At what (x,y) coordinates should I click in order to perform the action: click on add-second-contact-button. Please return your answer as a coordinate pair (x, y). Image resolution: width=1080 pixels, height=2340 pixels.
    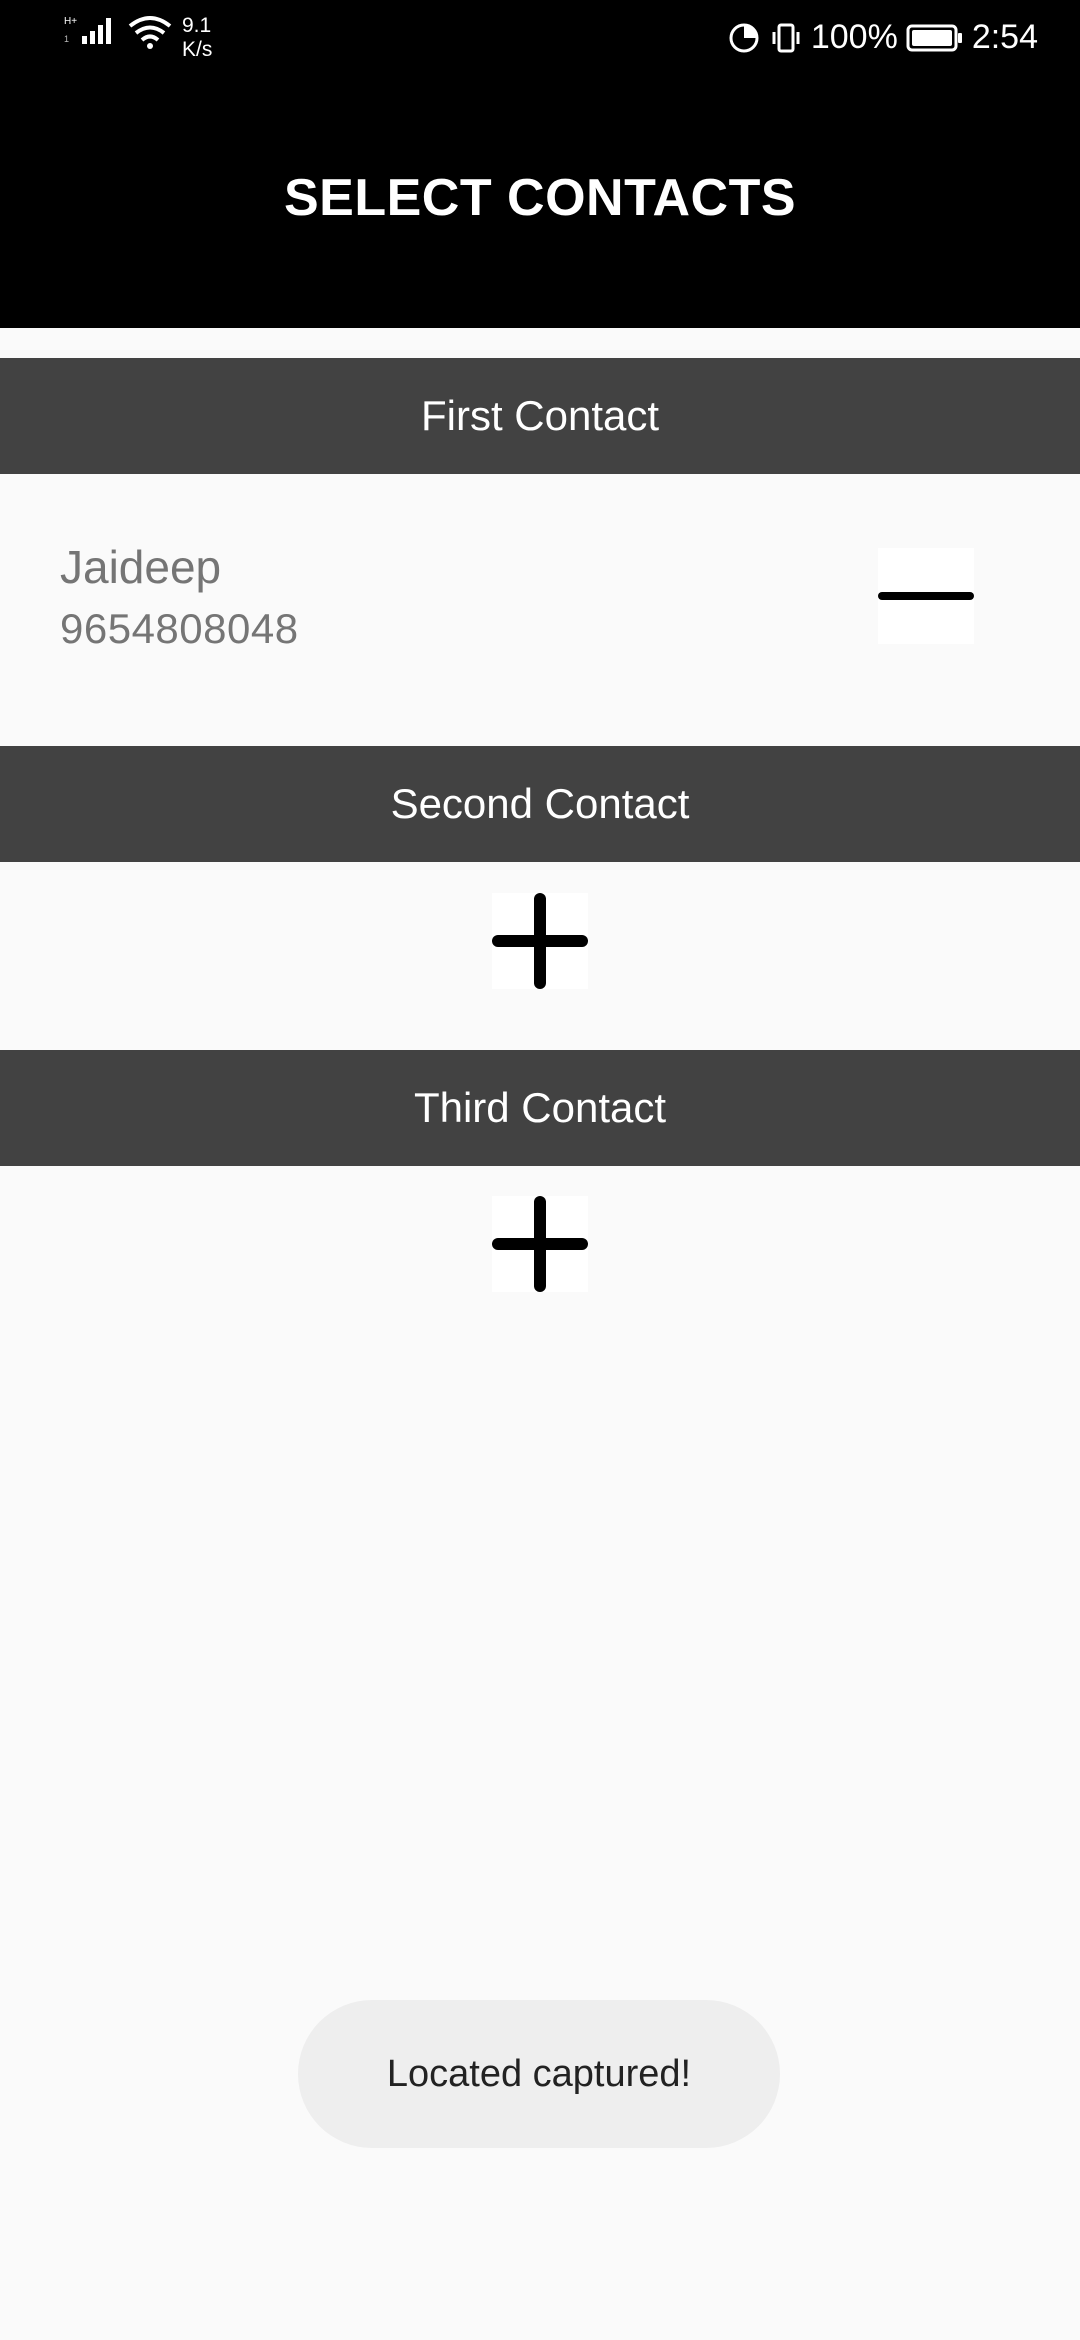
    Looking at the image, I should click on (540, 941).